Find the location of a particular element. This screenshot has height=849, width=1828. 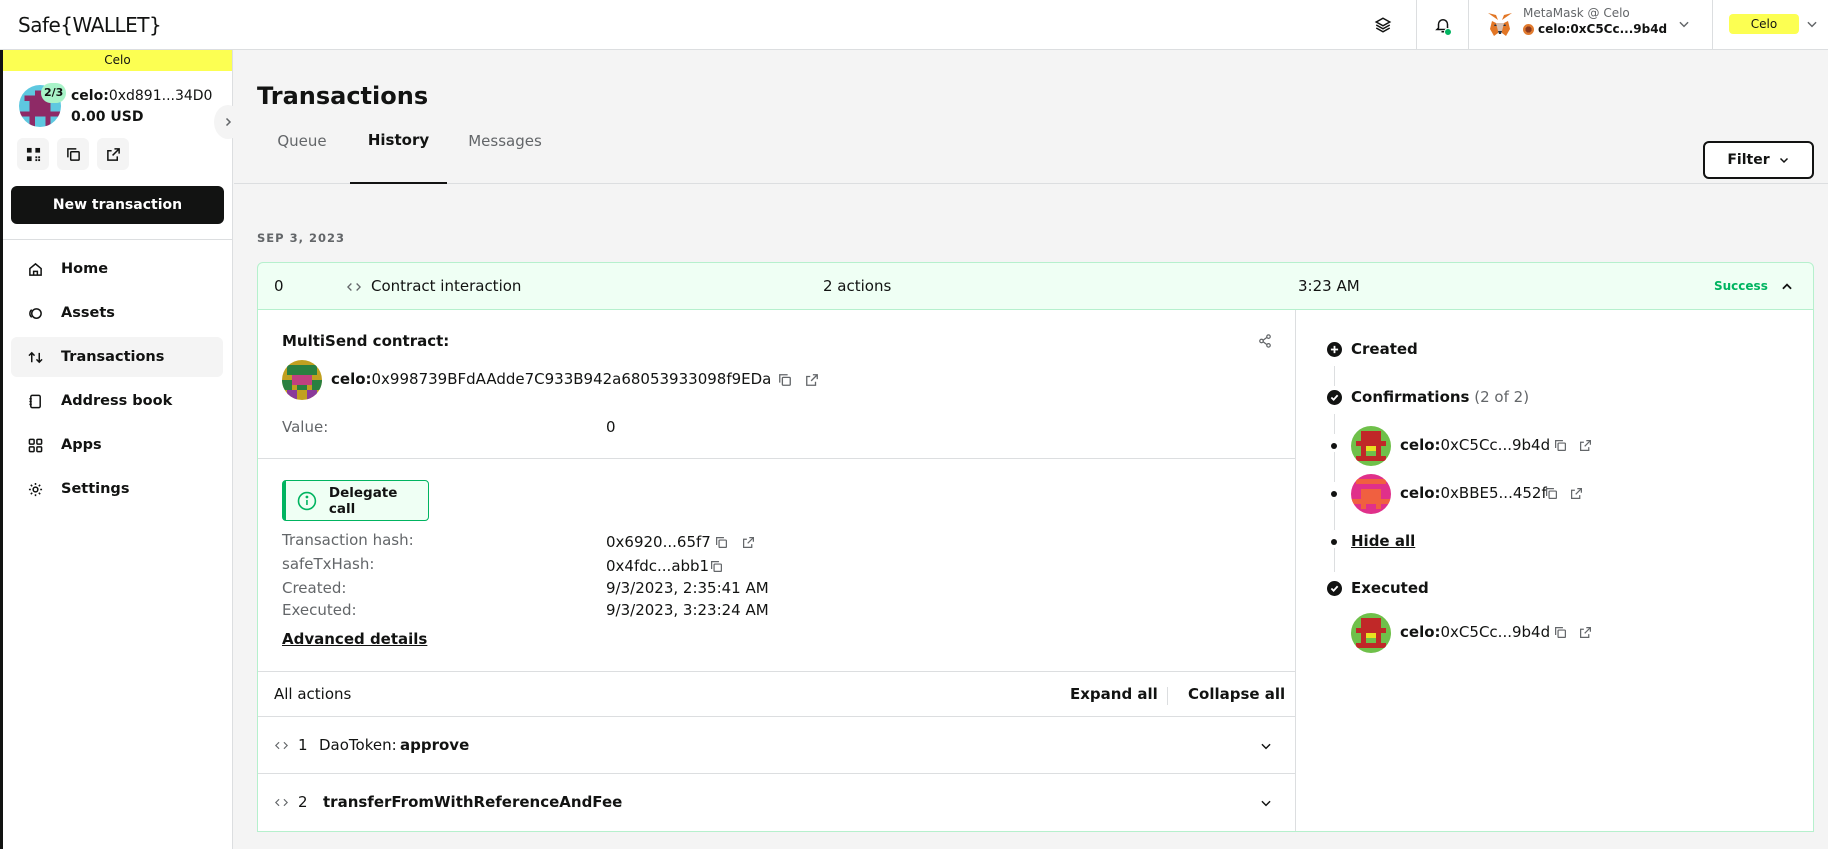

advanced-details-link: Advanced details is located at coordinates (354, 639).